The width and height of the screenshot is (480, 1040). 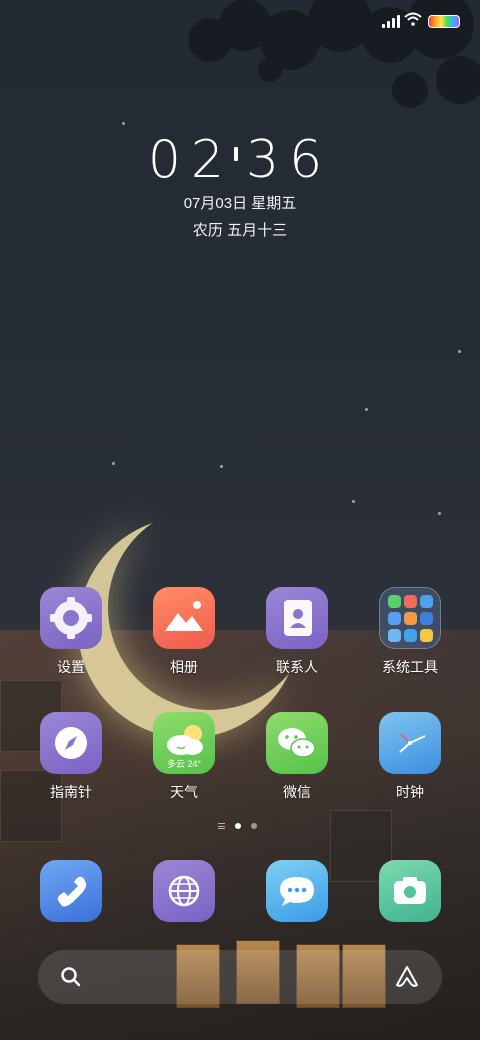 I want to click on dock-camera, so click(x=410, y=891).